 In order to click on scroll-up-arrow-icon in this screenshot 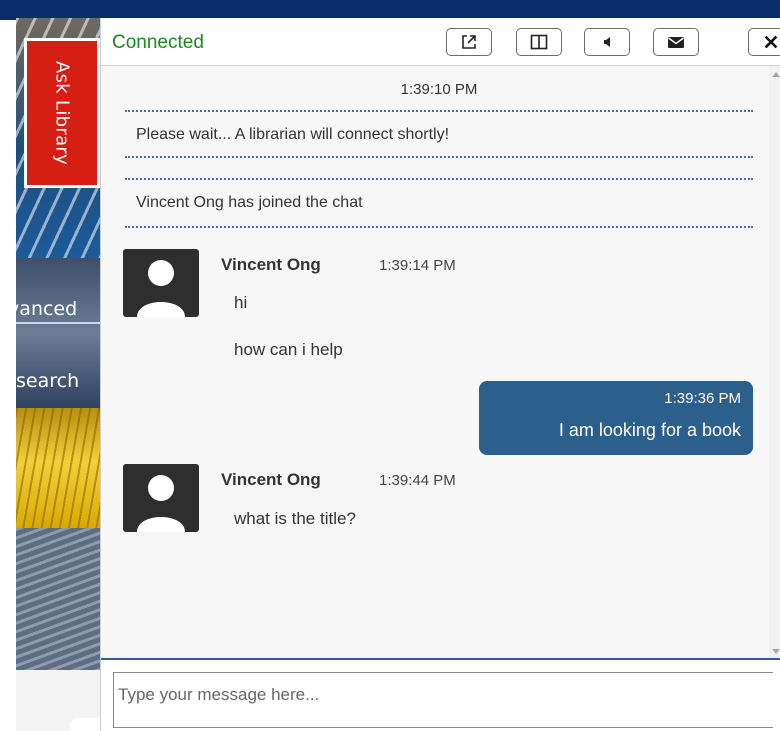, I will do `click(776, 74)`.